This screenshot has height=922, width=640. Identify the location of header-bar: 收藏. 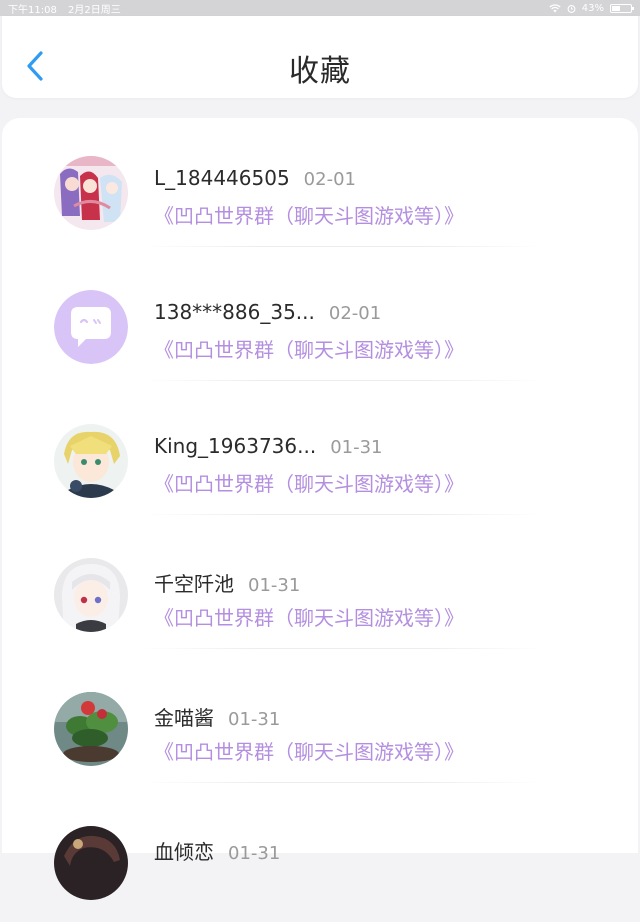
(320, 57).